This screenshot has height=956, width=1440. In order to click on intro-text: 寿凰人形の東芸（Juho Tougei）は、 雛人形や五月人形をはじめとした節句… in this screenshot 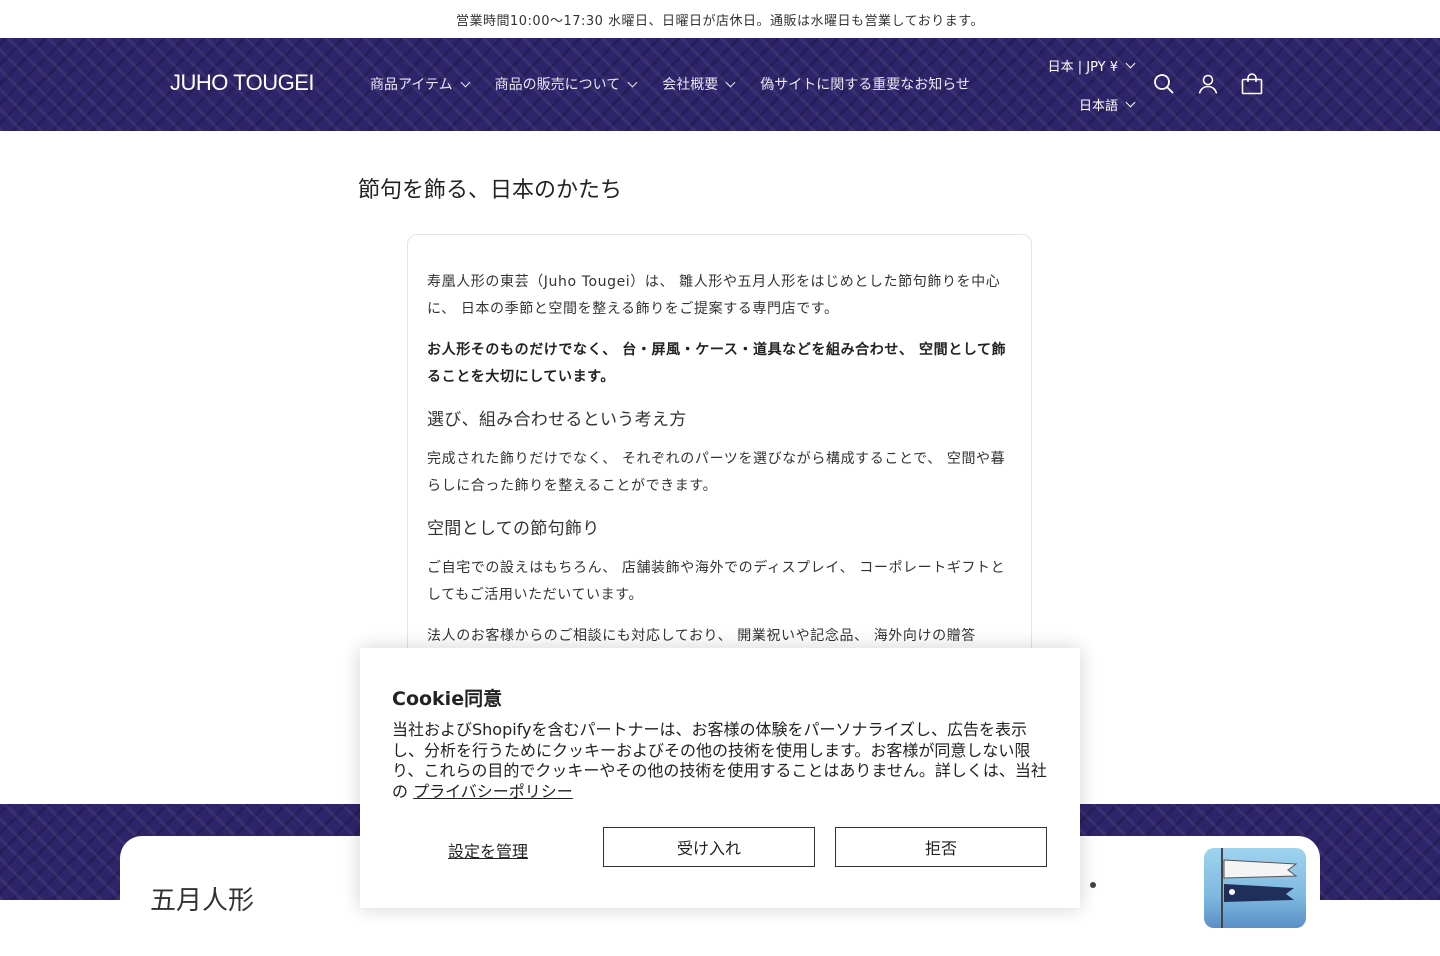, I will do `click(714, 295)`.